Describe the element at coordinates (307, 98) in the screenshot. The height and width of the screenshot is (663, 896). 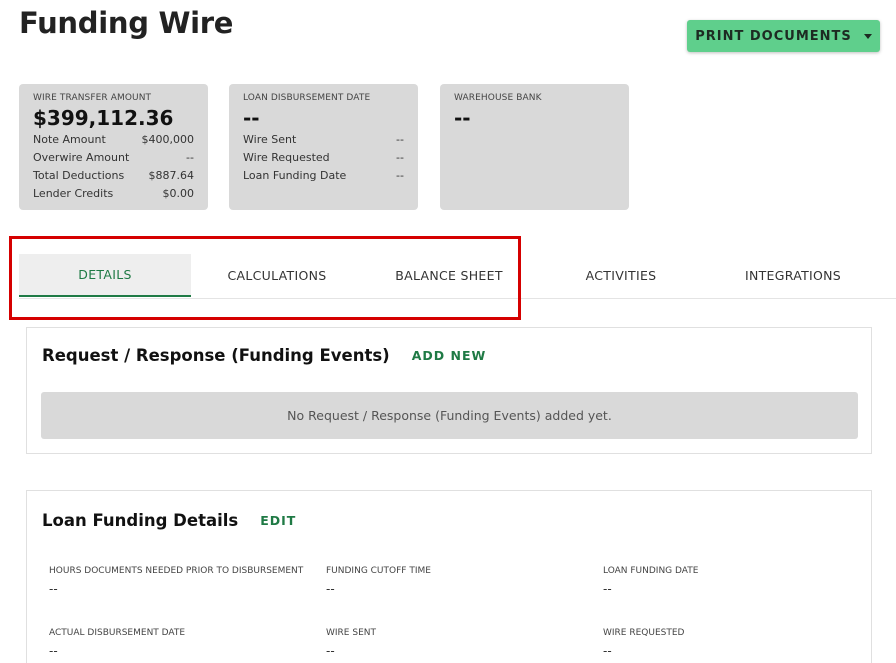
I see `card-label: LOAN DISBURSEMENT DATE` at that location.